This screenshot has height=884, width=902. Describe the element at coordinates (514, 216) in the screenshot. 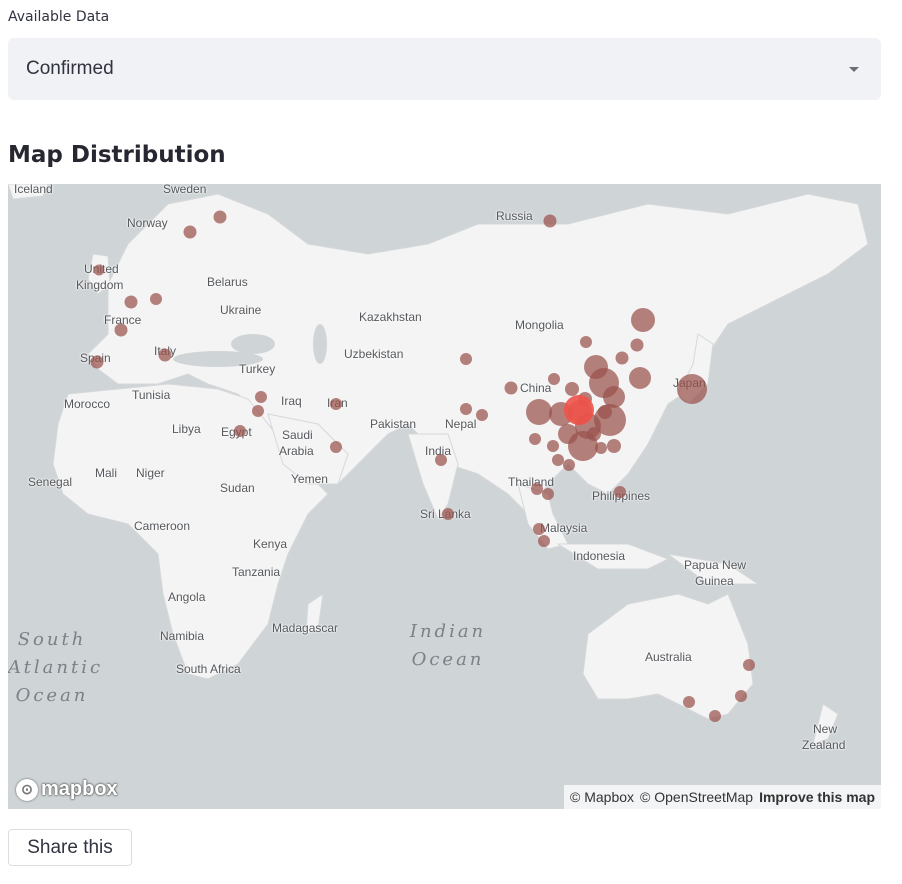

I see `country-label: Russia` at that location.